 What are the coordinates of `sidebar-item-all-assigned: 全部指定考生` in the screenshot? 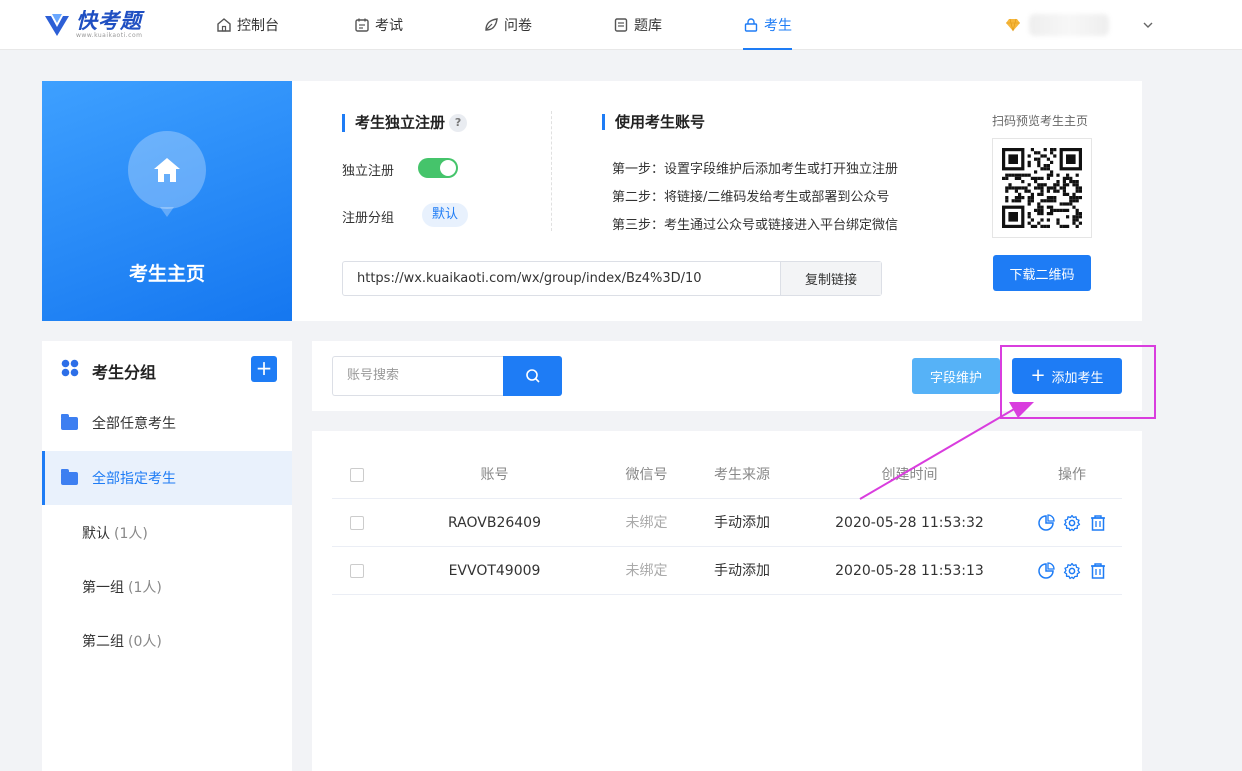 It's located at (167, 478).